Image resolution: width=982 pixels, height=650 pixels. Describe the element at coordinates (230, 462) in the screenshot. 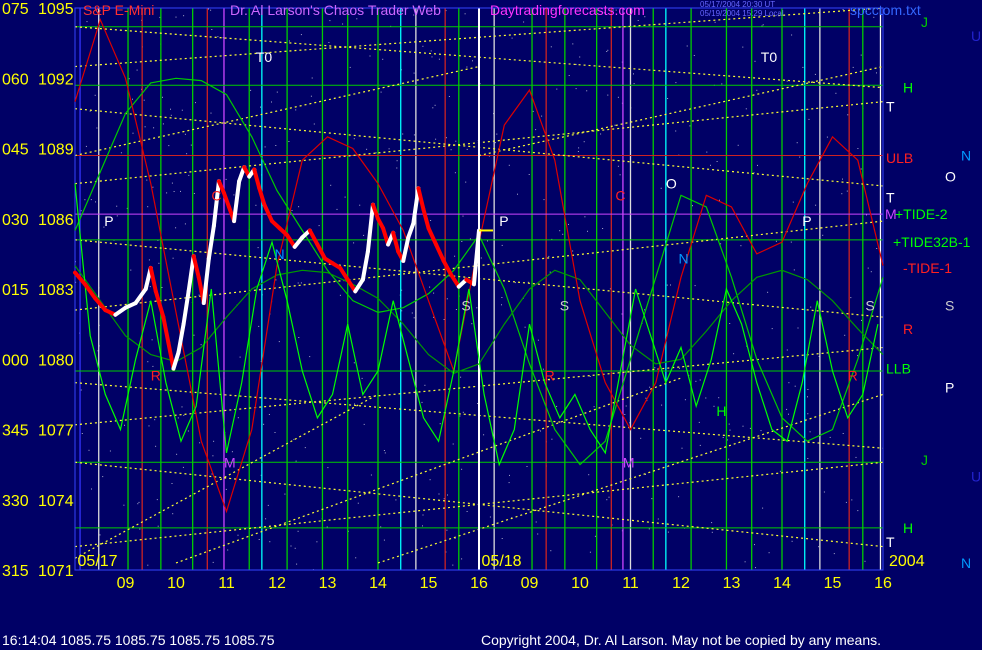

I see `in-chart-label: M` at that location.